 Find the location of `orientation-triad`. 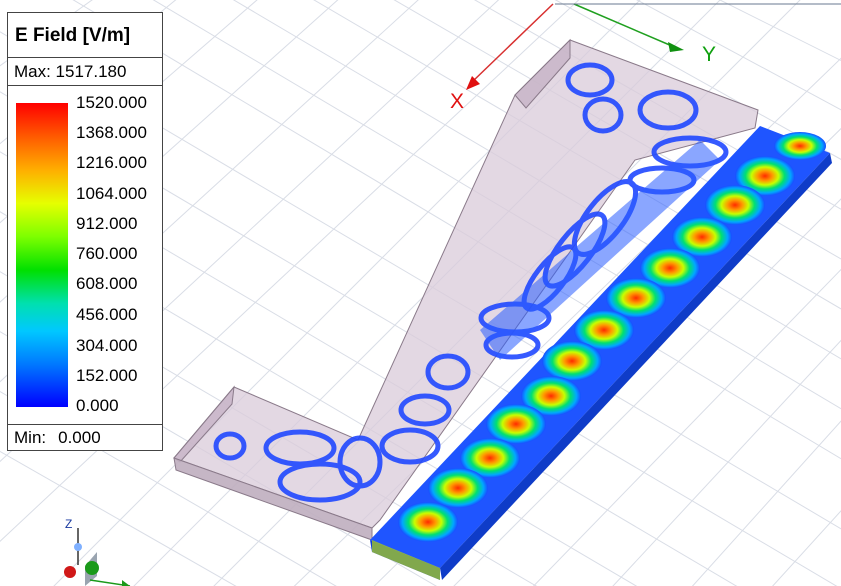

orientation-triad is located at coordinates (97, 557).